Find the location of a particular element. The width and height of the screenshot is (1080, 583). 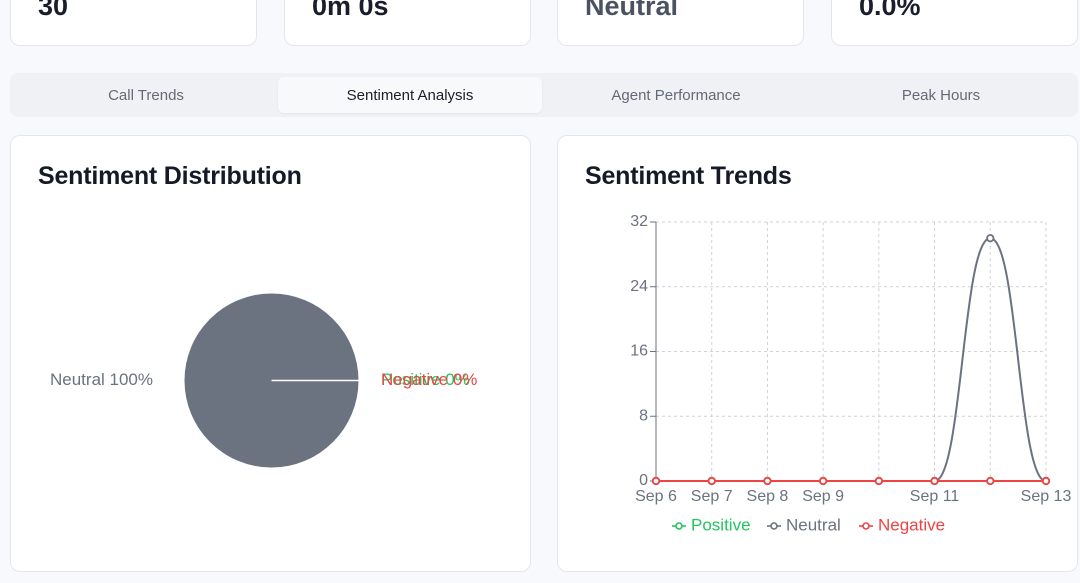

tab-sentiment-analysis: Sentiment Analysis is located at coordinates (410, 95).